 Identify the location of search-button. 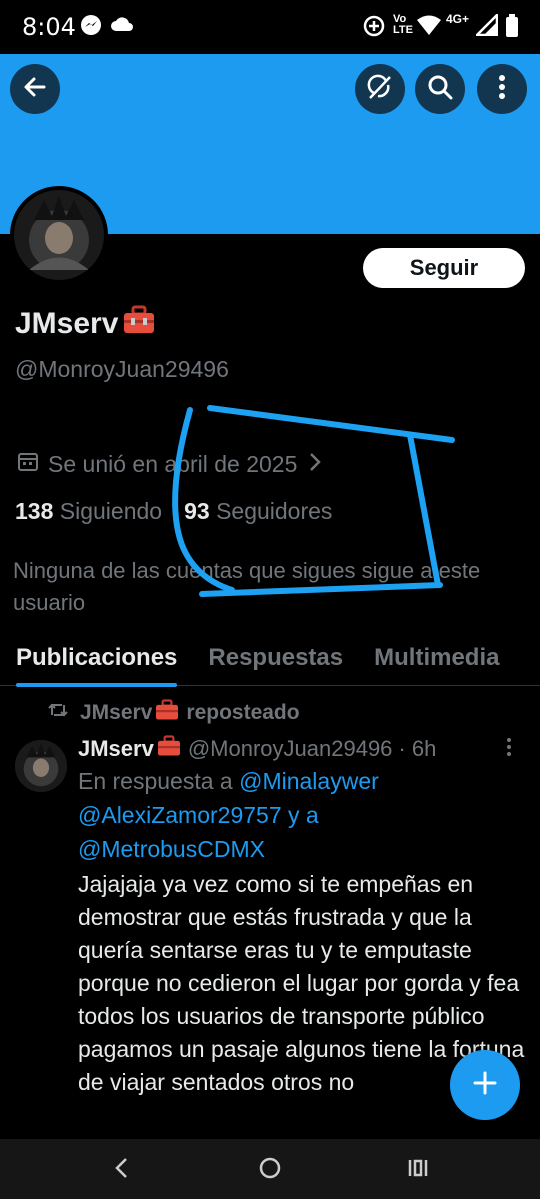
(440, 89).